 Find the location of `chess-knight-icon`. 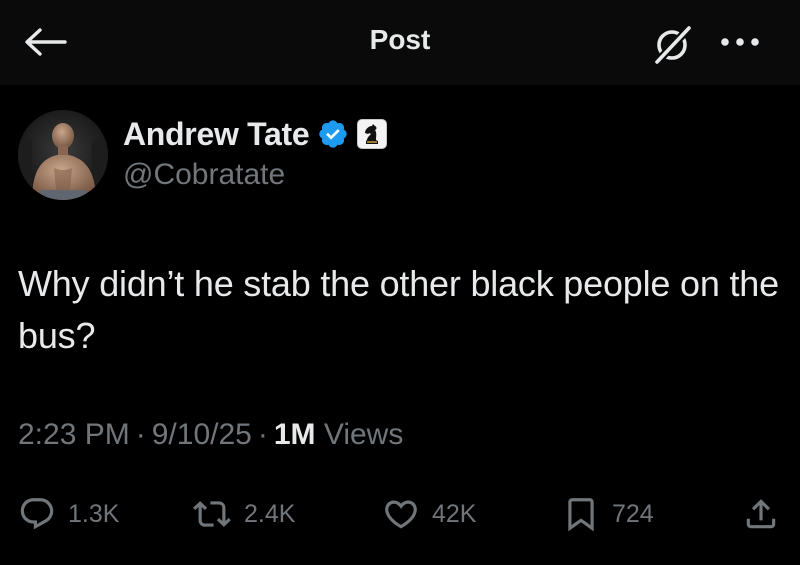

chess-knight-icon is located at coordinates (372, 134).